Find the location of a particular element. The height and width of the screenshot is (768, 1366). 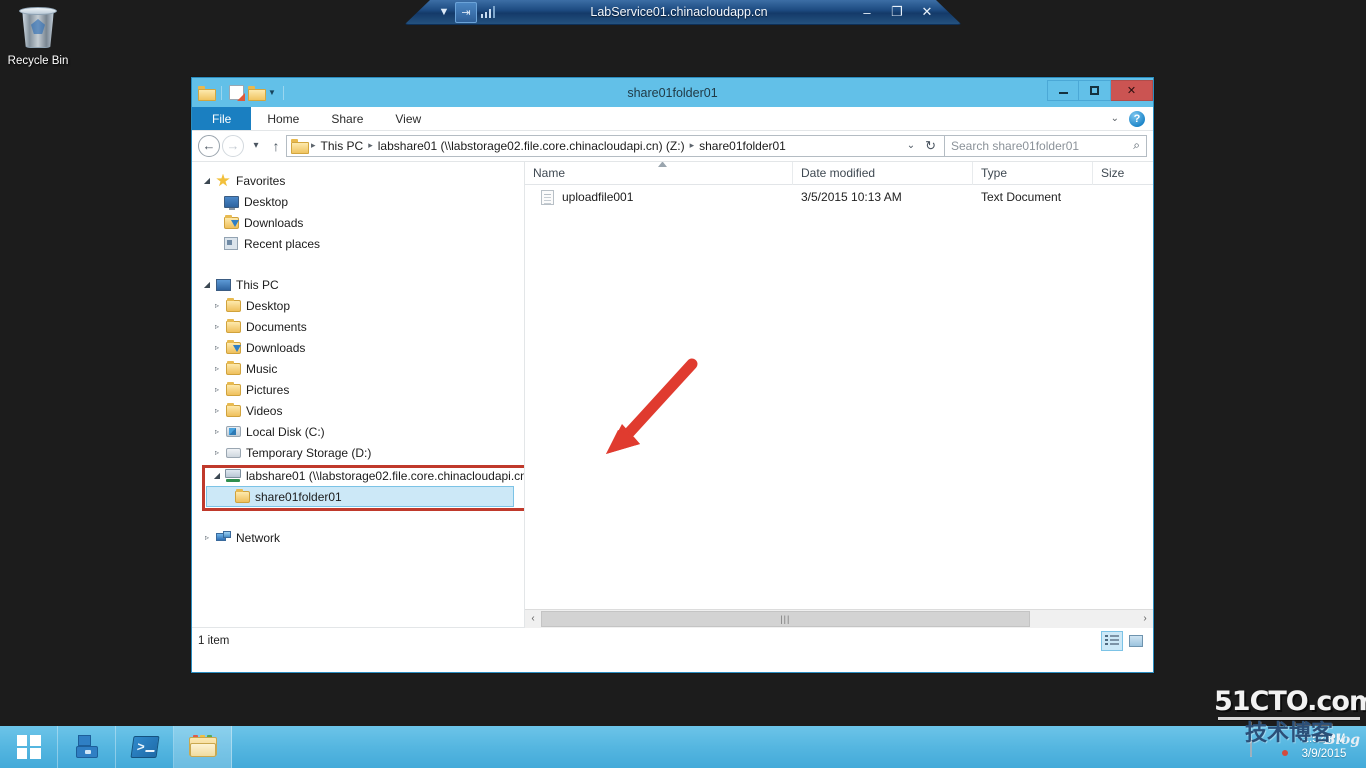

rdp-restore-button: ❐ is located at coordinates (897, 12).